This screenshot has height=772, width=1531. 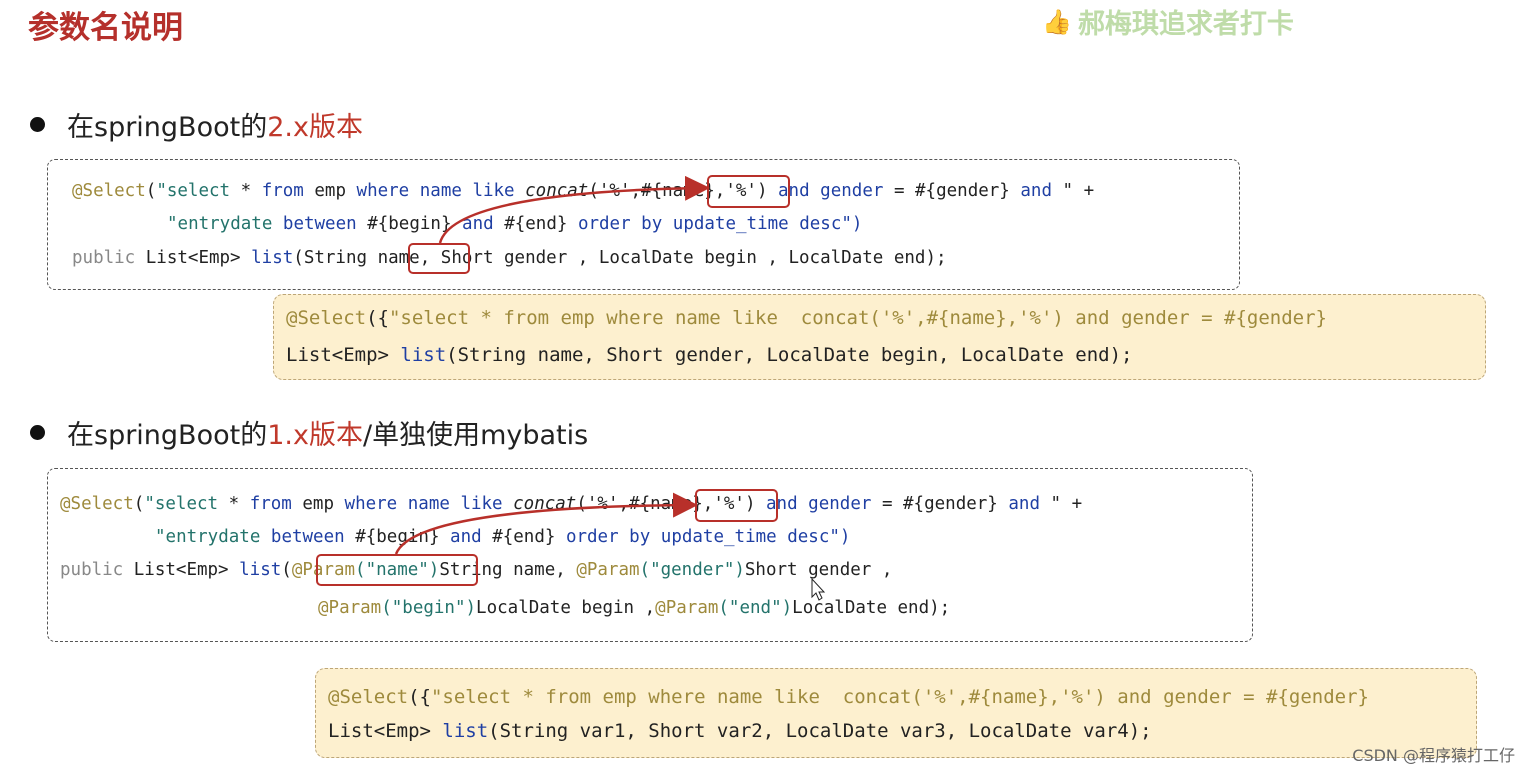 What do you see at coordinates (818, 589) in the screenshot?
I see `mouse-cursor-icon` at bounding box center [818, 589].